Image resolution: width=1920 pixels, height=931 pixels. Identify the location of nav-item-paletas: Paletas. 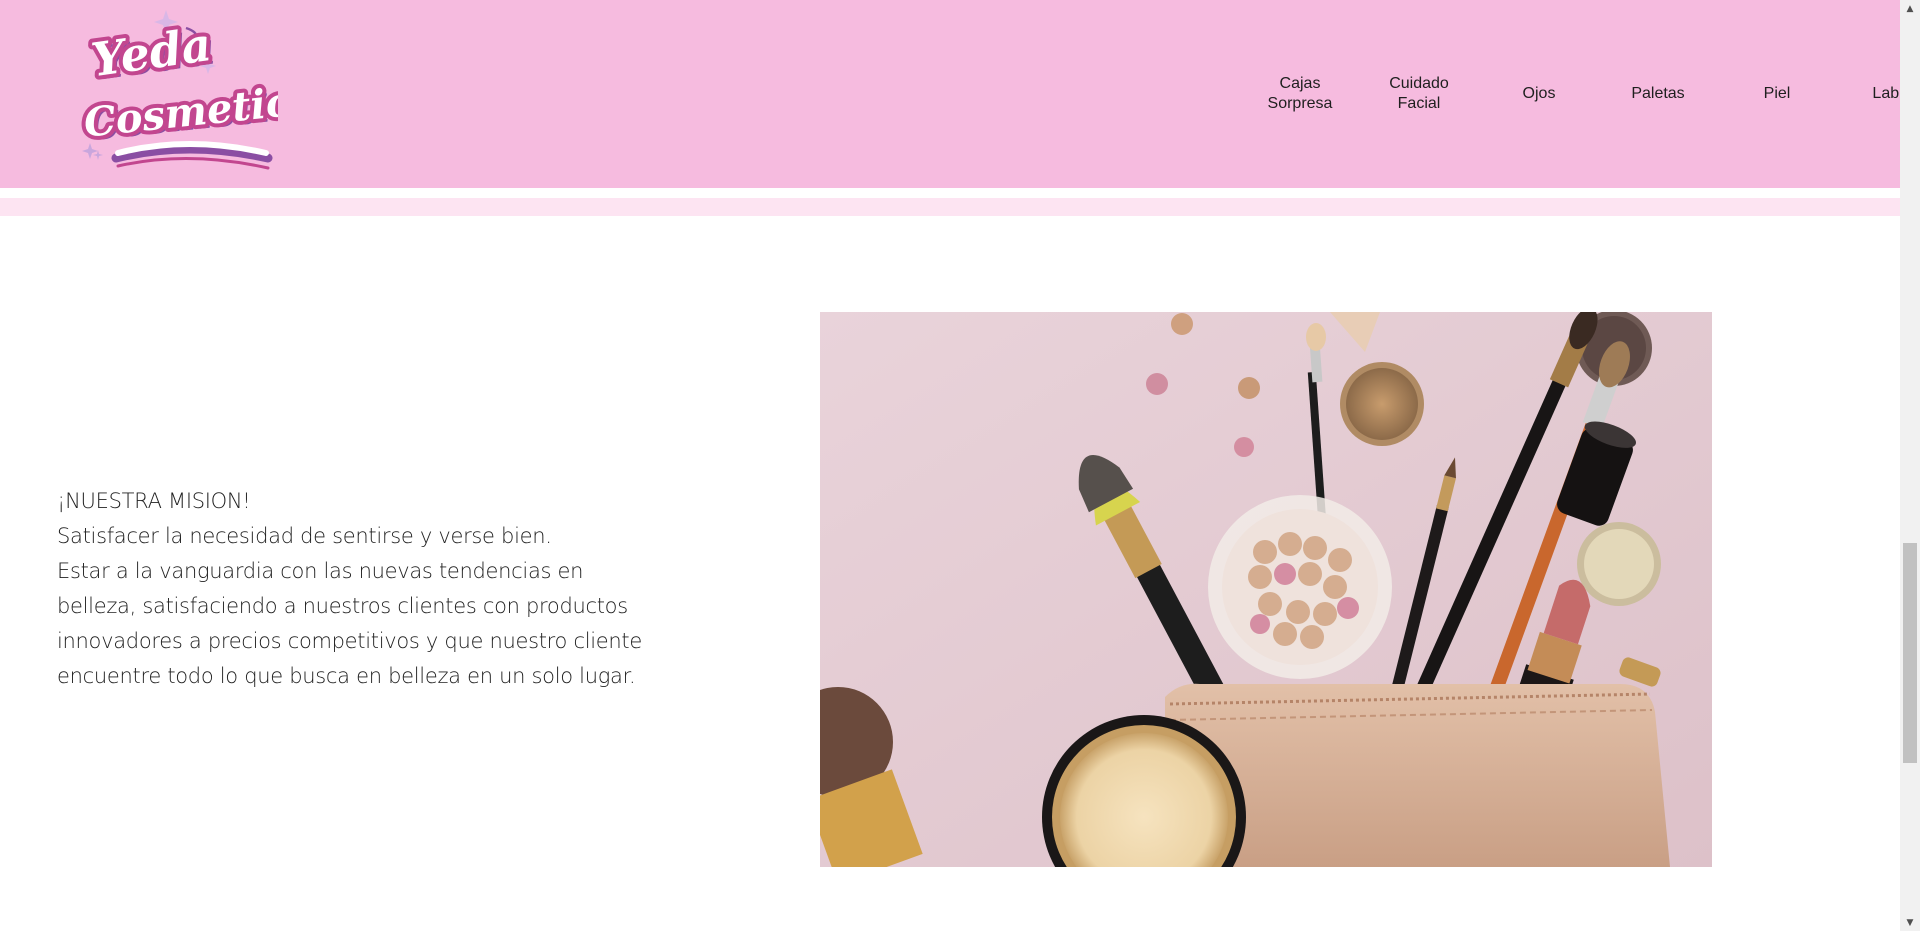
(1658, 94).